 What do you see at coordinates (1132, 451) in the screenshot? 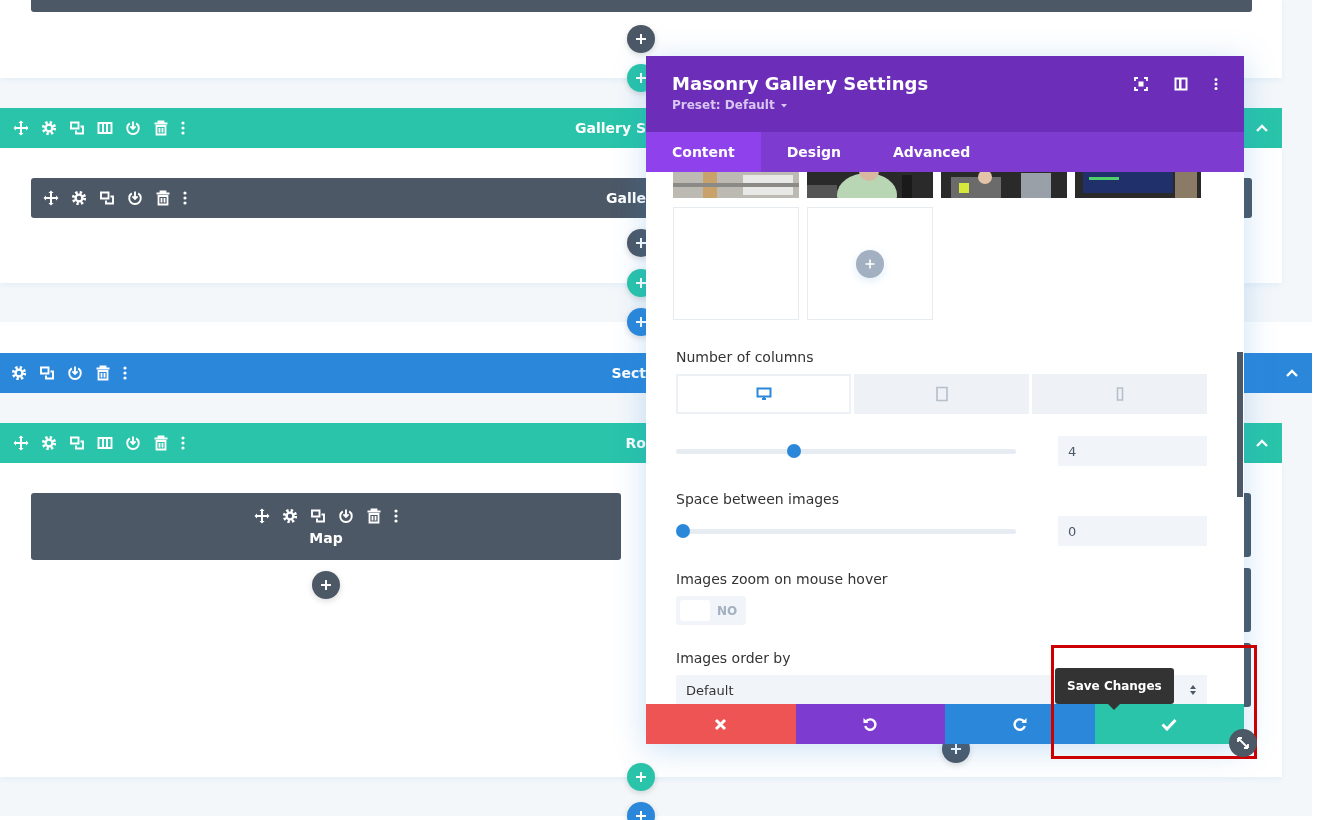
I see `number-field: 4` at bounding box center [1132, 451].